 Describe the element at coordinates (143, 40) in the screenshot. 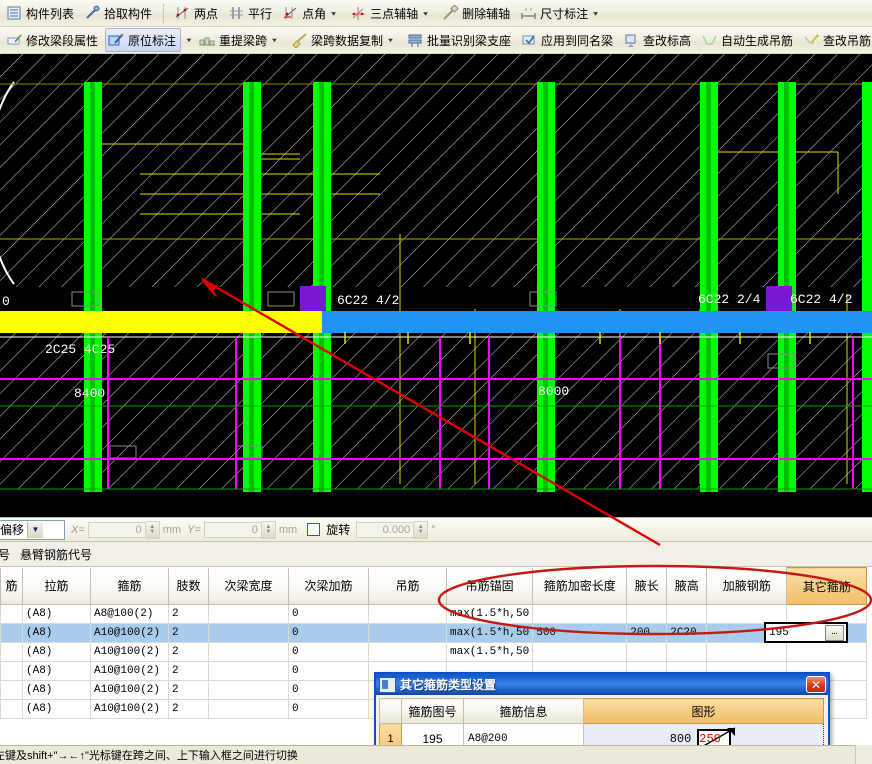

I see `toolbar-button-original-position-label: 原位标注` at that location.